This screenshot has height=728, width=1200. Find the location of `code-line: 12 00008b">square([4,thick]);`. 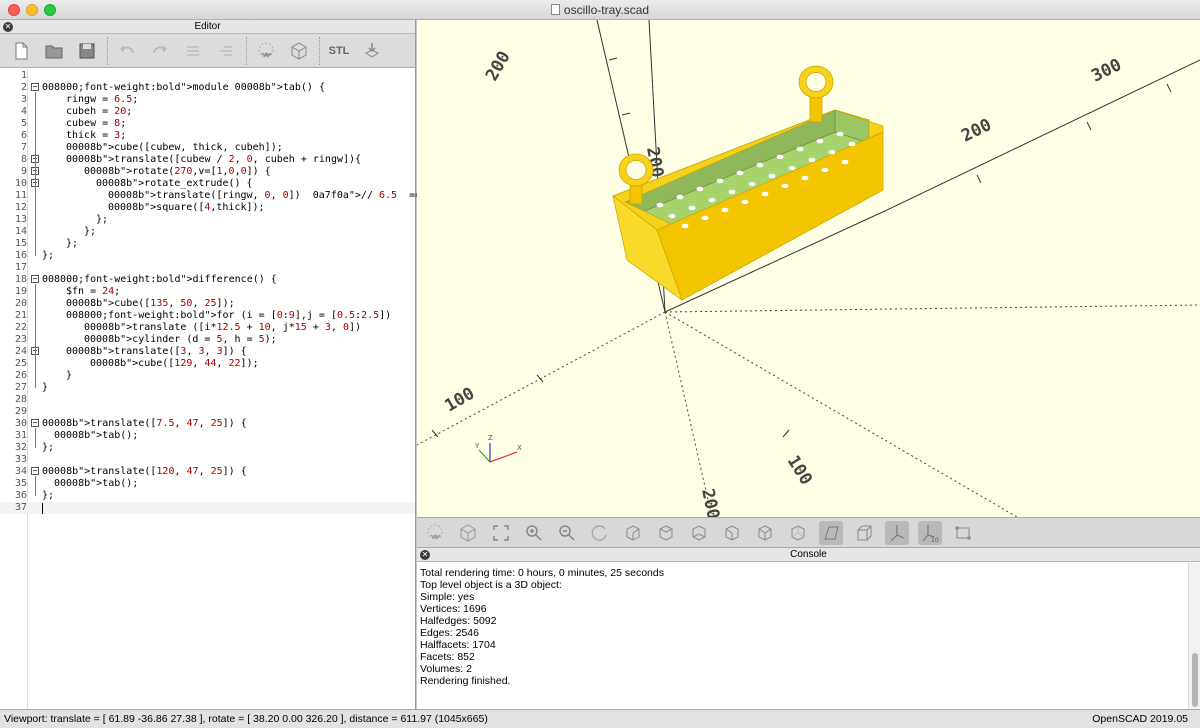

code-line: 12 00008b">square([4,thick]); is located at coordinates (207, 208).